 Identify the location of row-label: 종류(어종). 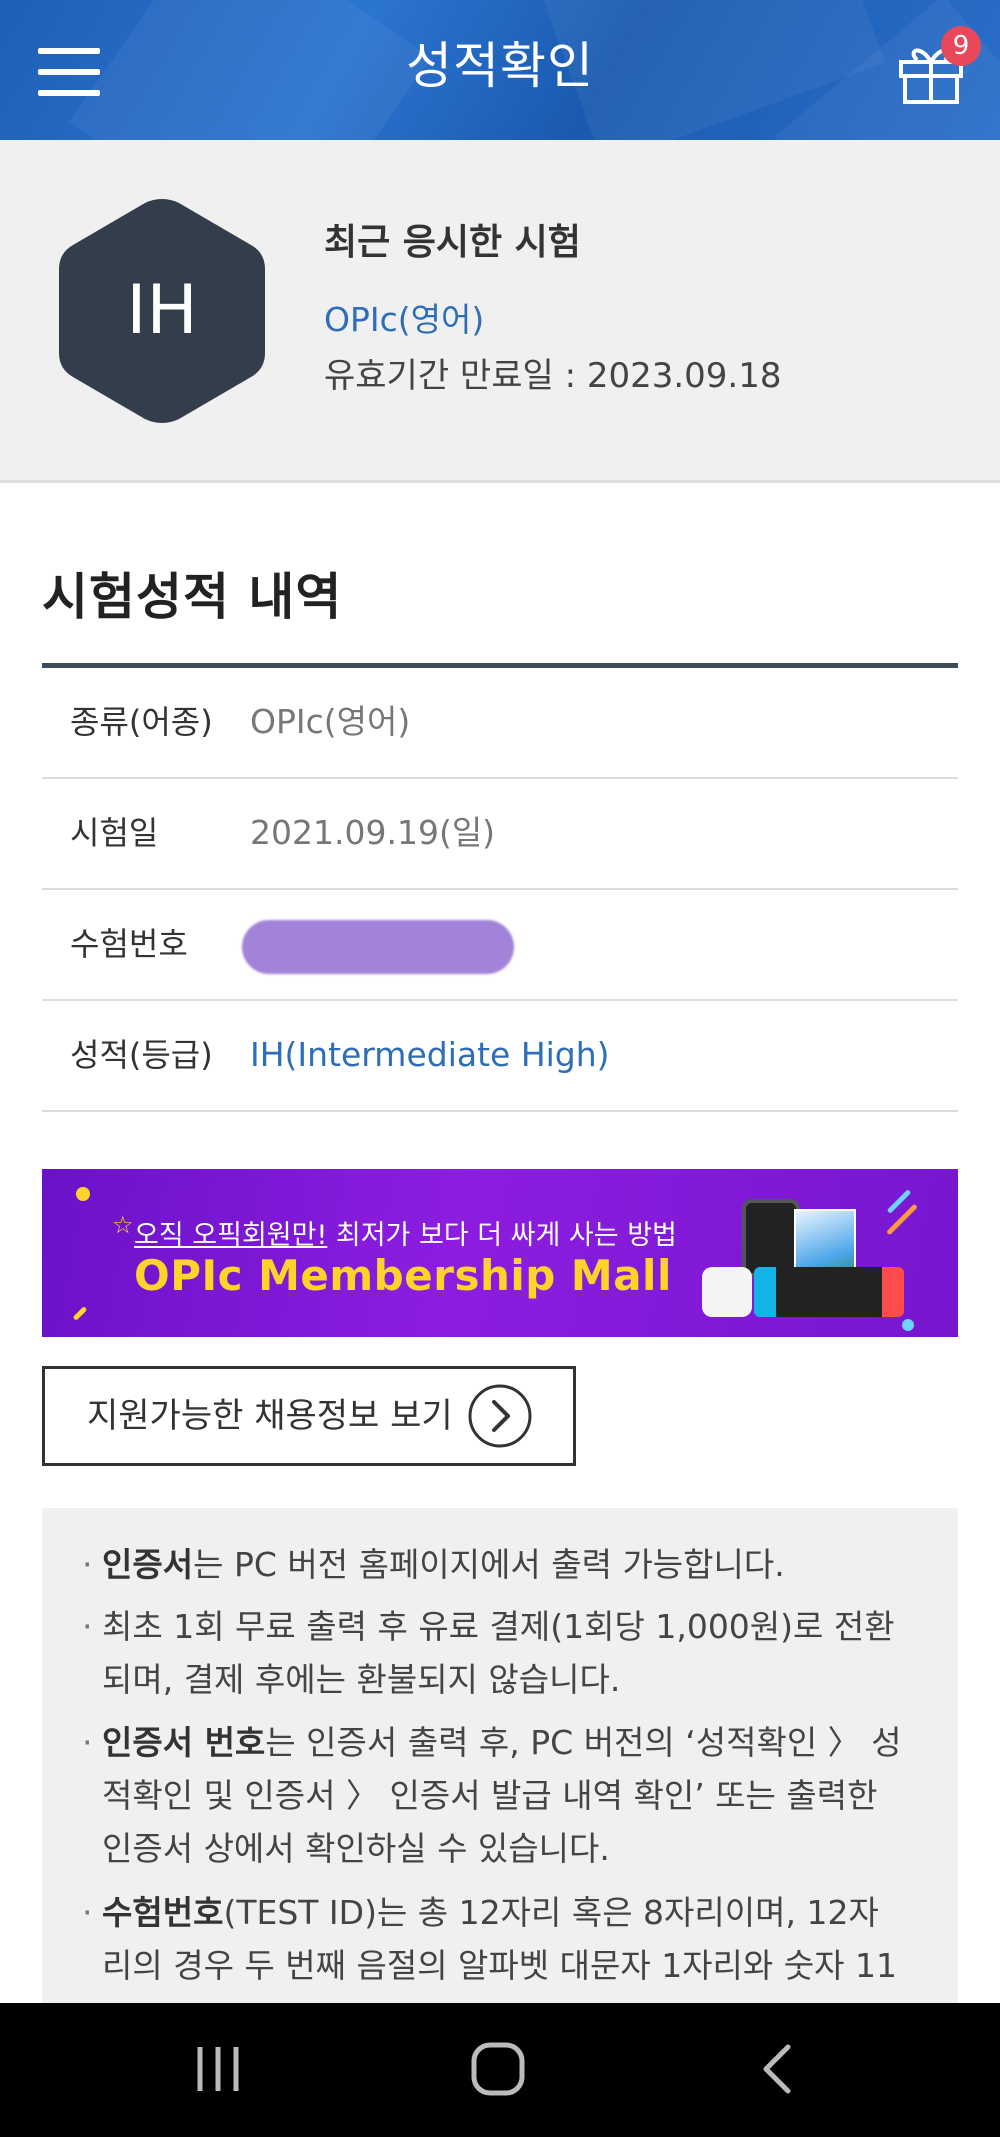
(141, 722).